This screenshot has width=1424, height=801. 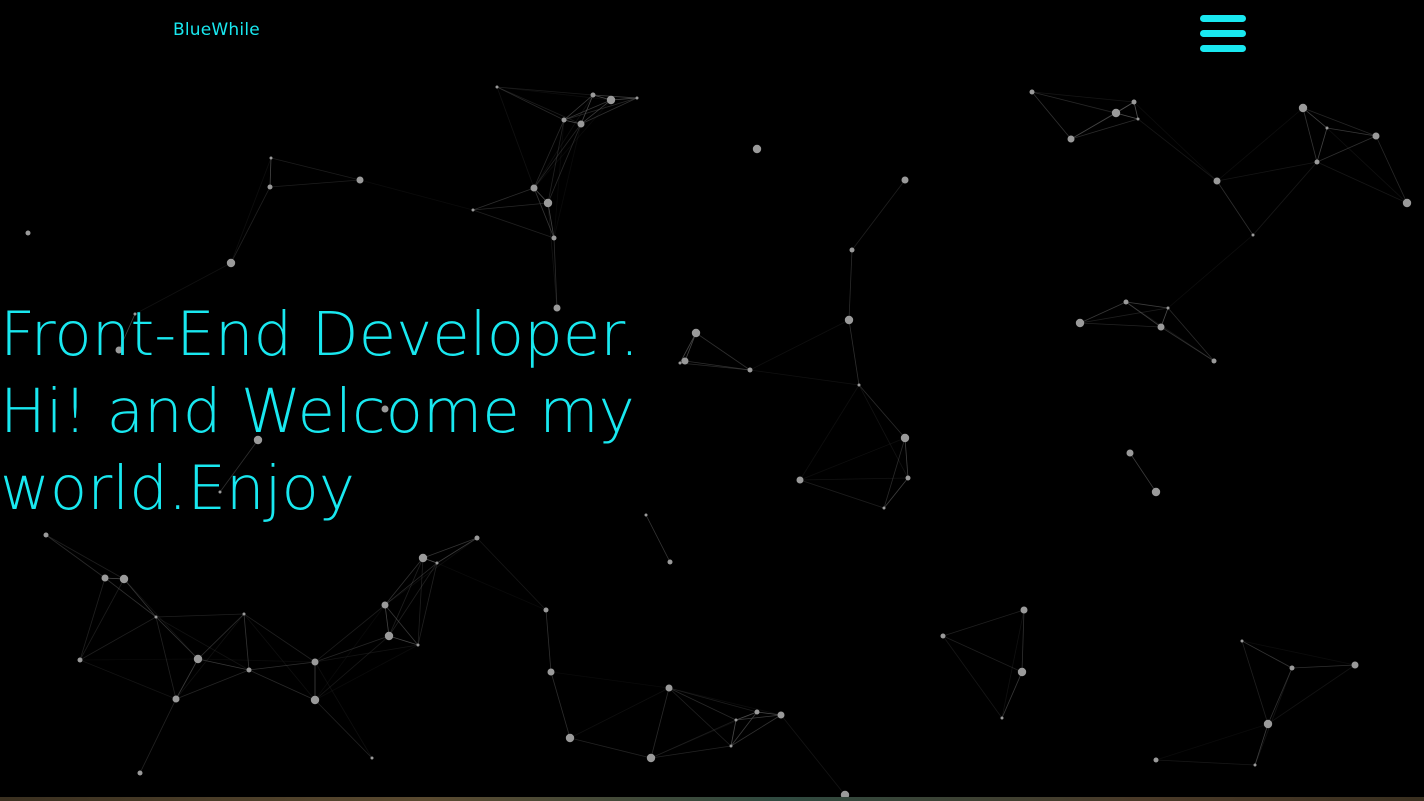 What do you see at coordinates (317, 411) in the screenshot?
I see `hero-line-2: Hi! and Welcome my` at bounding box center [317, 411].